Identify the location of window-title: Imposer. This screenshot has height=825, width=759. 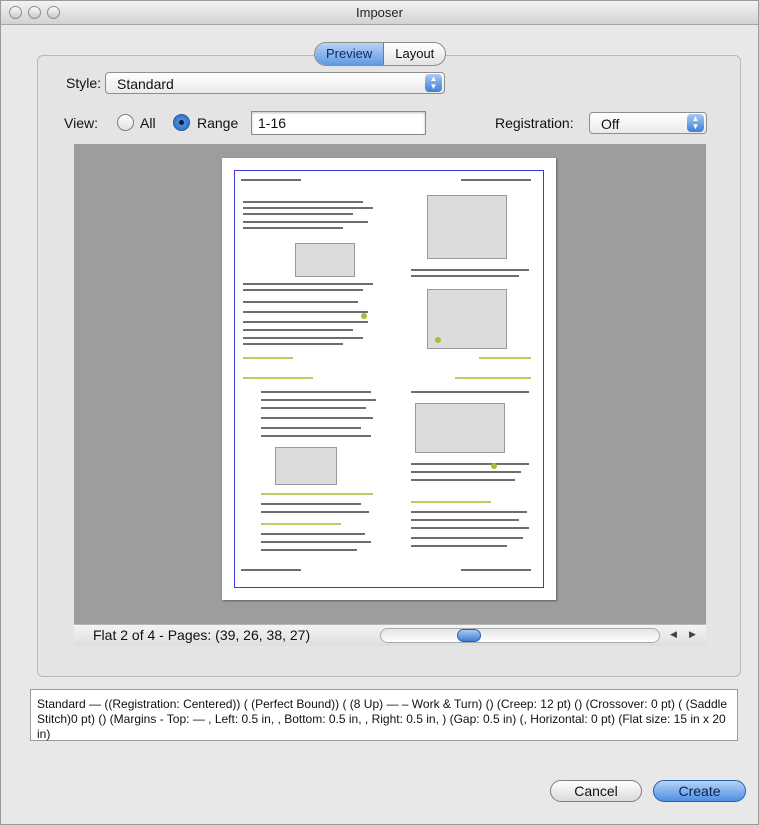
(379, 12).